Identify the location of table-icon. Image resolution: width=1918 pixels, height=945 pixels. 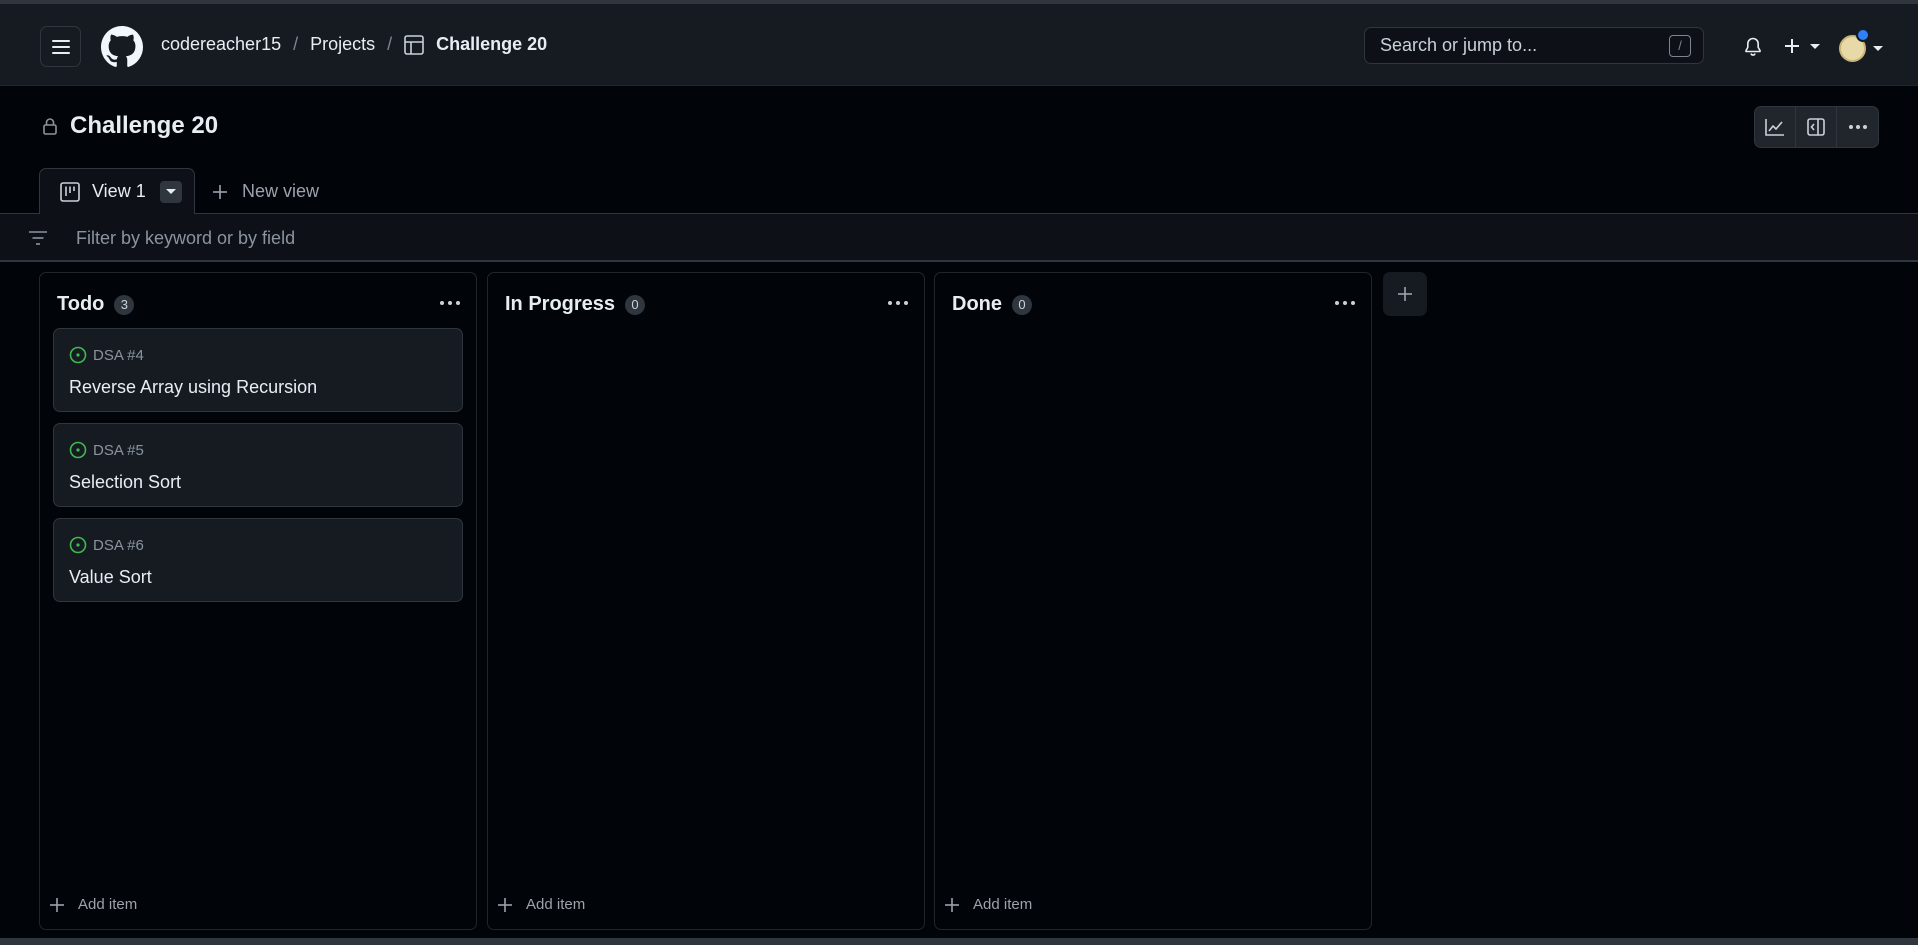
(414, 44).